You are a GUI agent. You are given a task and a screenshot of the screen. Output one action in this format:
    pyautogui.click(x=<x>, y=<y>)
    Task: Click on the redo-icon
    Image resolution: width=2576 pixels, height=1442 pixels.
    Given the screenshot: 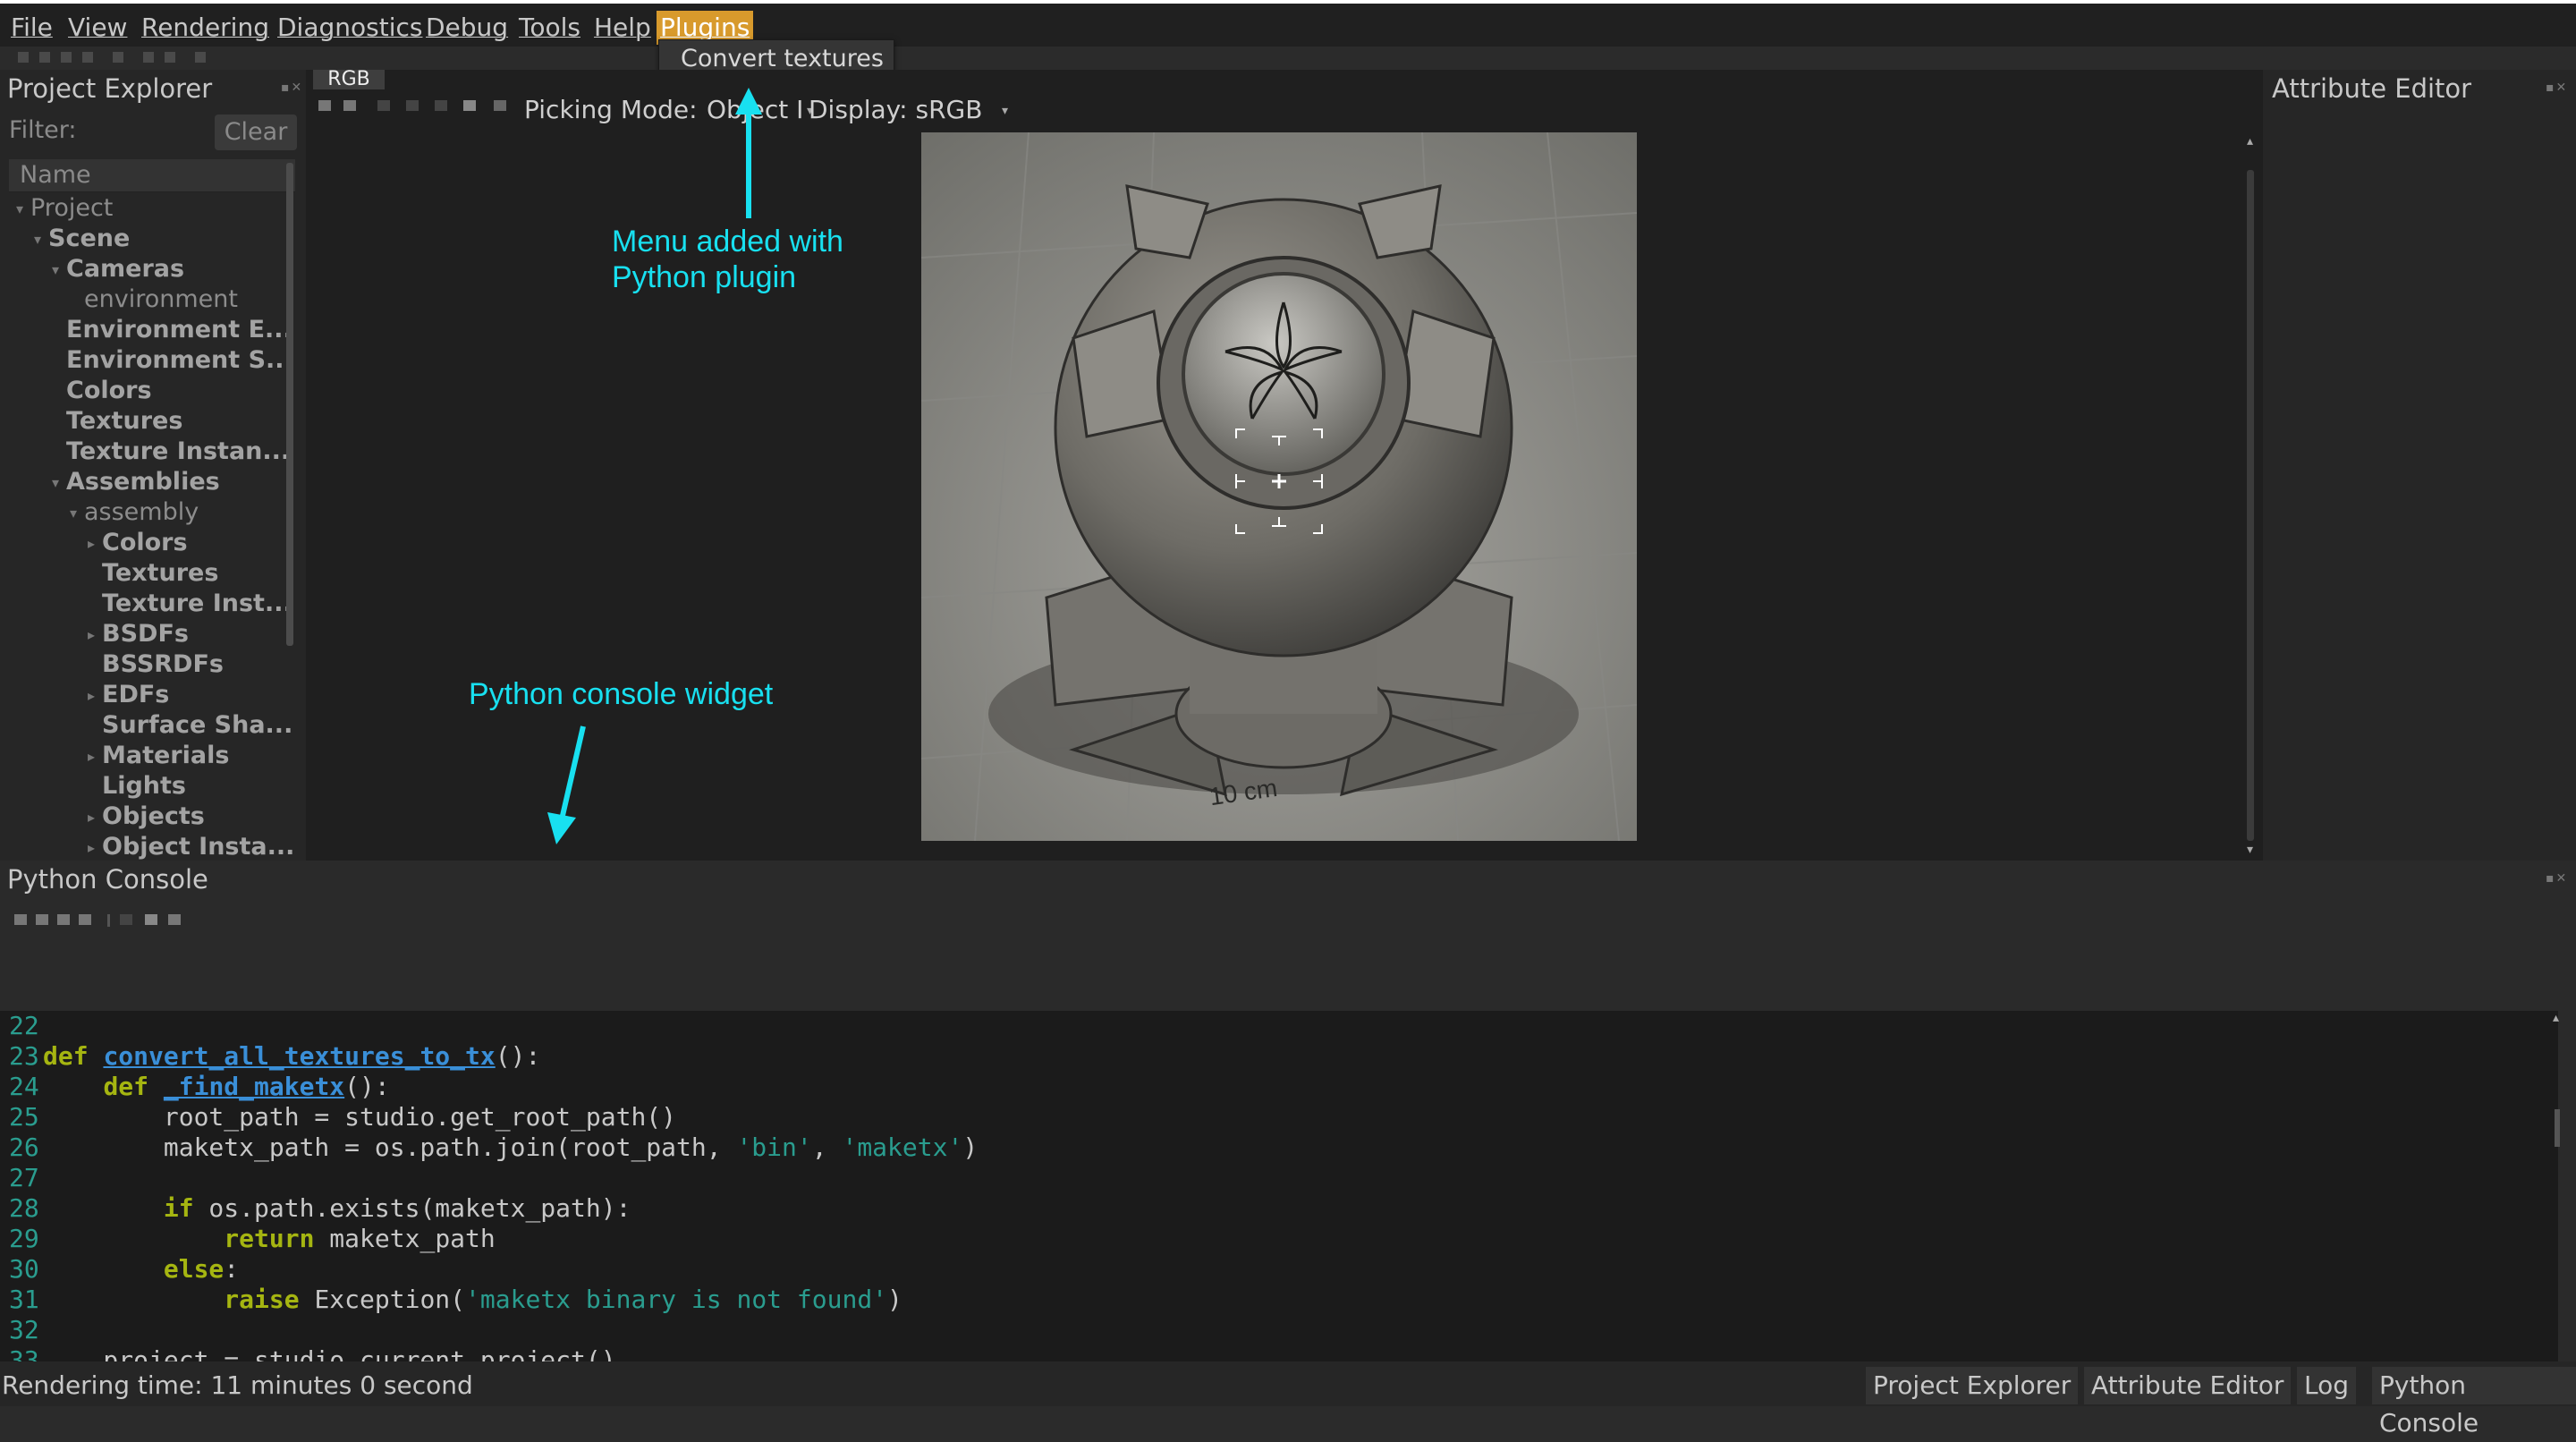 What is the action you would take?
    pyautogui.click(x=441, y=105)
    